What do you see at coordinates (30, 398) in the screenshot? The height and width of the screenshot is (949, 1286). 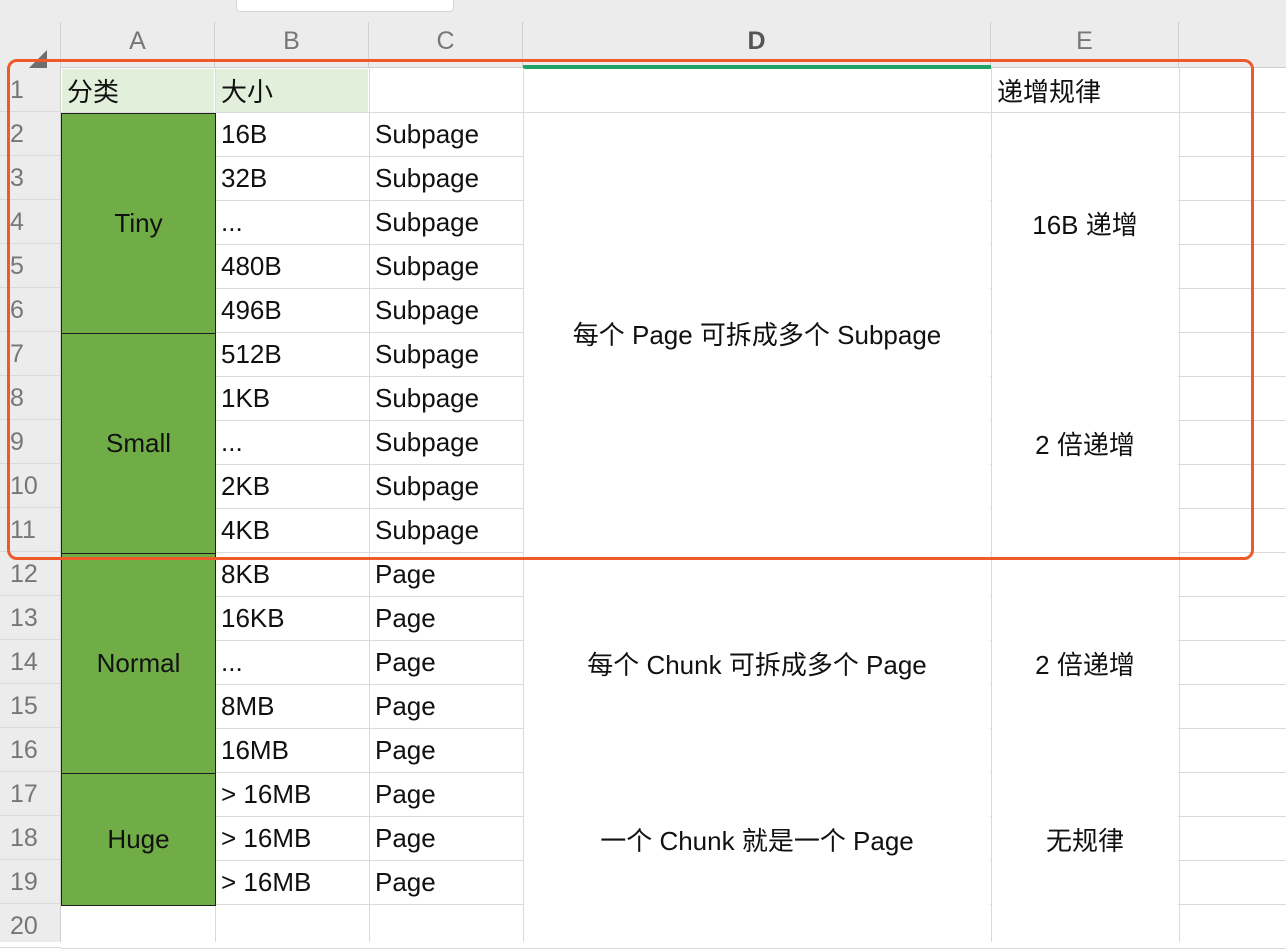 I see `row-header-8: 8` at bounding box center [30, 398].